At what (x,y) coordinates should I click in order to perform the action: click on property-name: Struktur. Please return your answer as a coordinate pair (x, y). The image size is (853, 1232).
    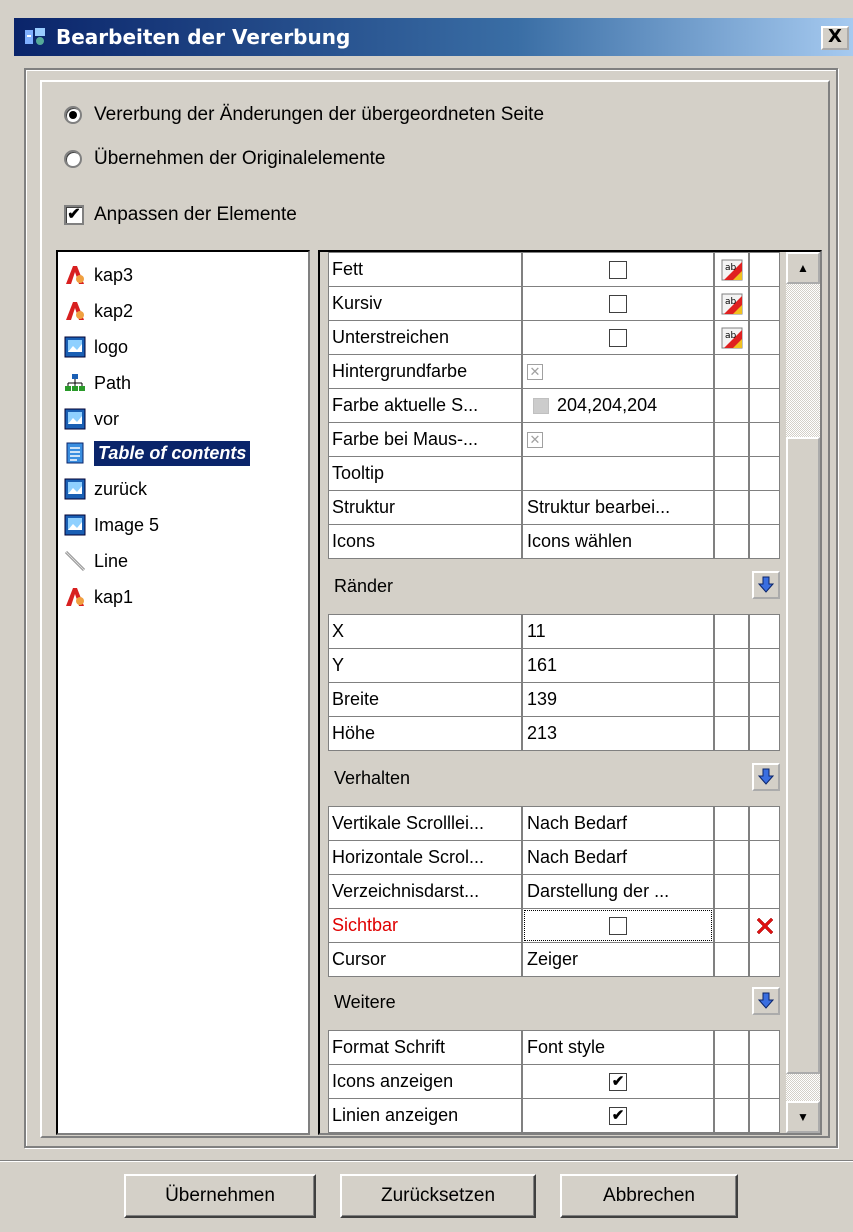
    Looking at the image, I should click on (425, 507).